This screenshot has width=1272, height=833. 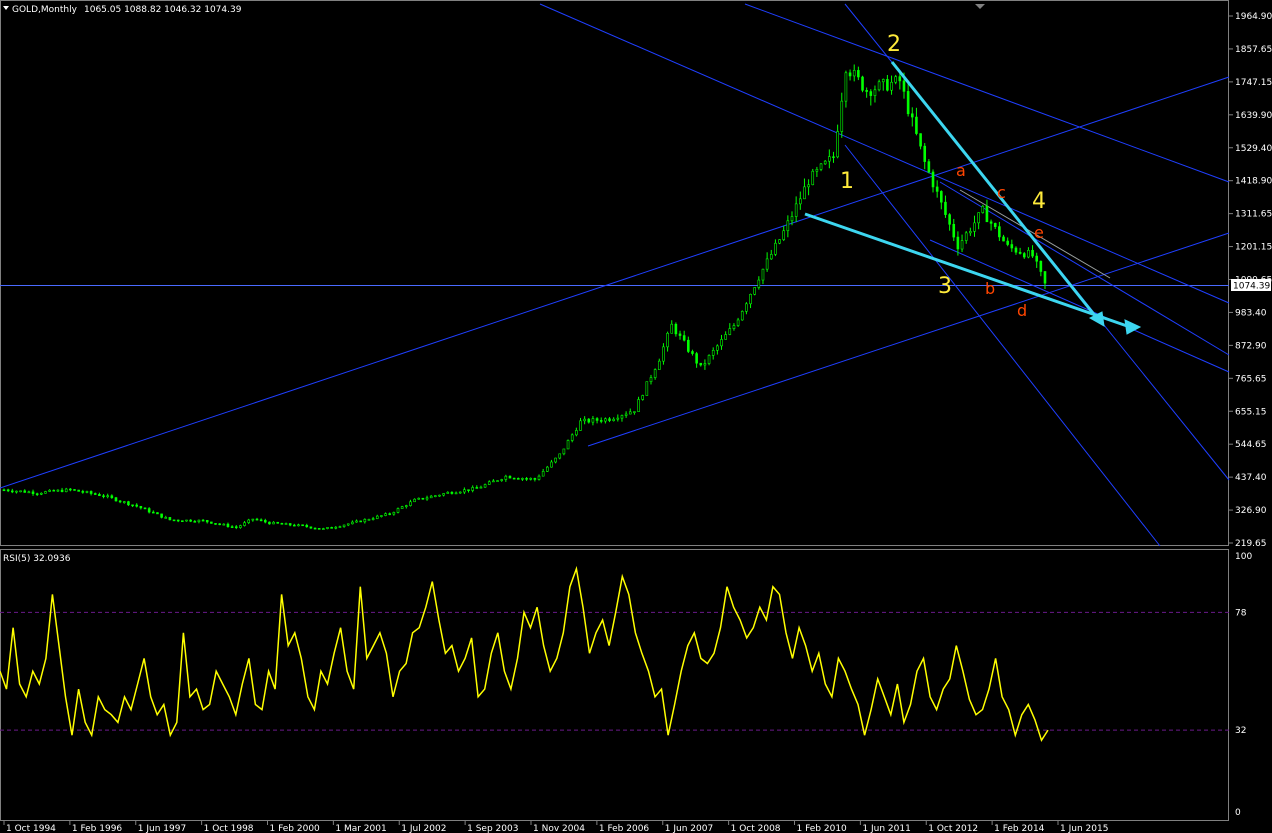 I want to click on sub-wave-label-a: a, so click(x=961, y=170).